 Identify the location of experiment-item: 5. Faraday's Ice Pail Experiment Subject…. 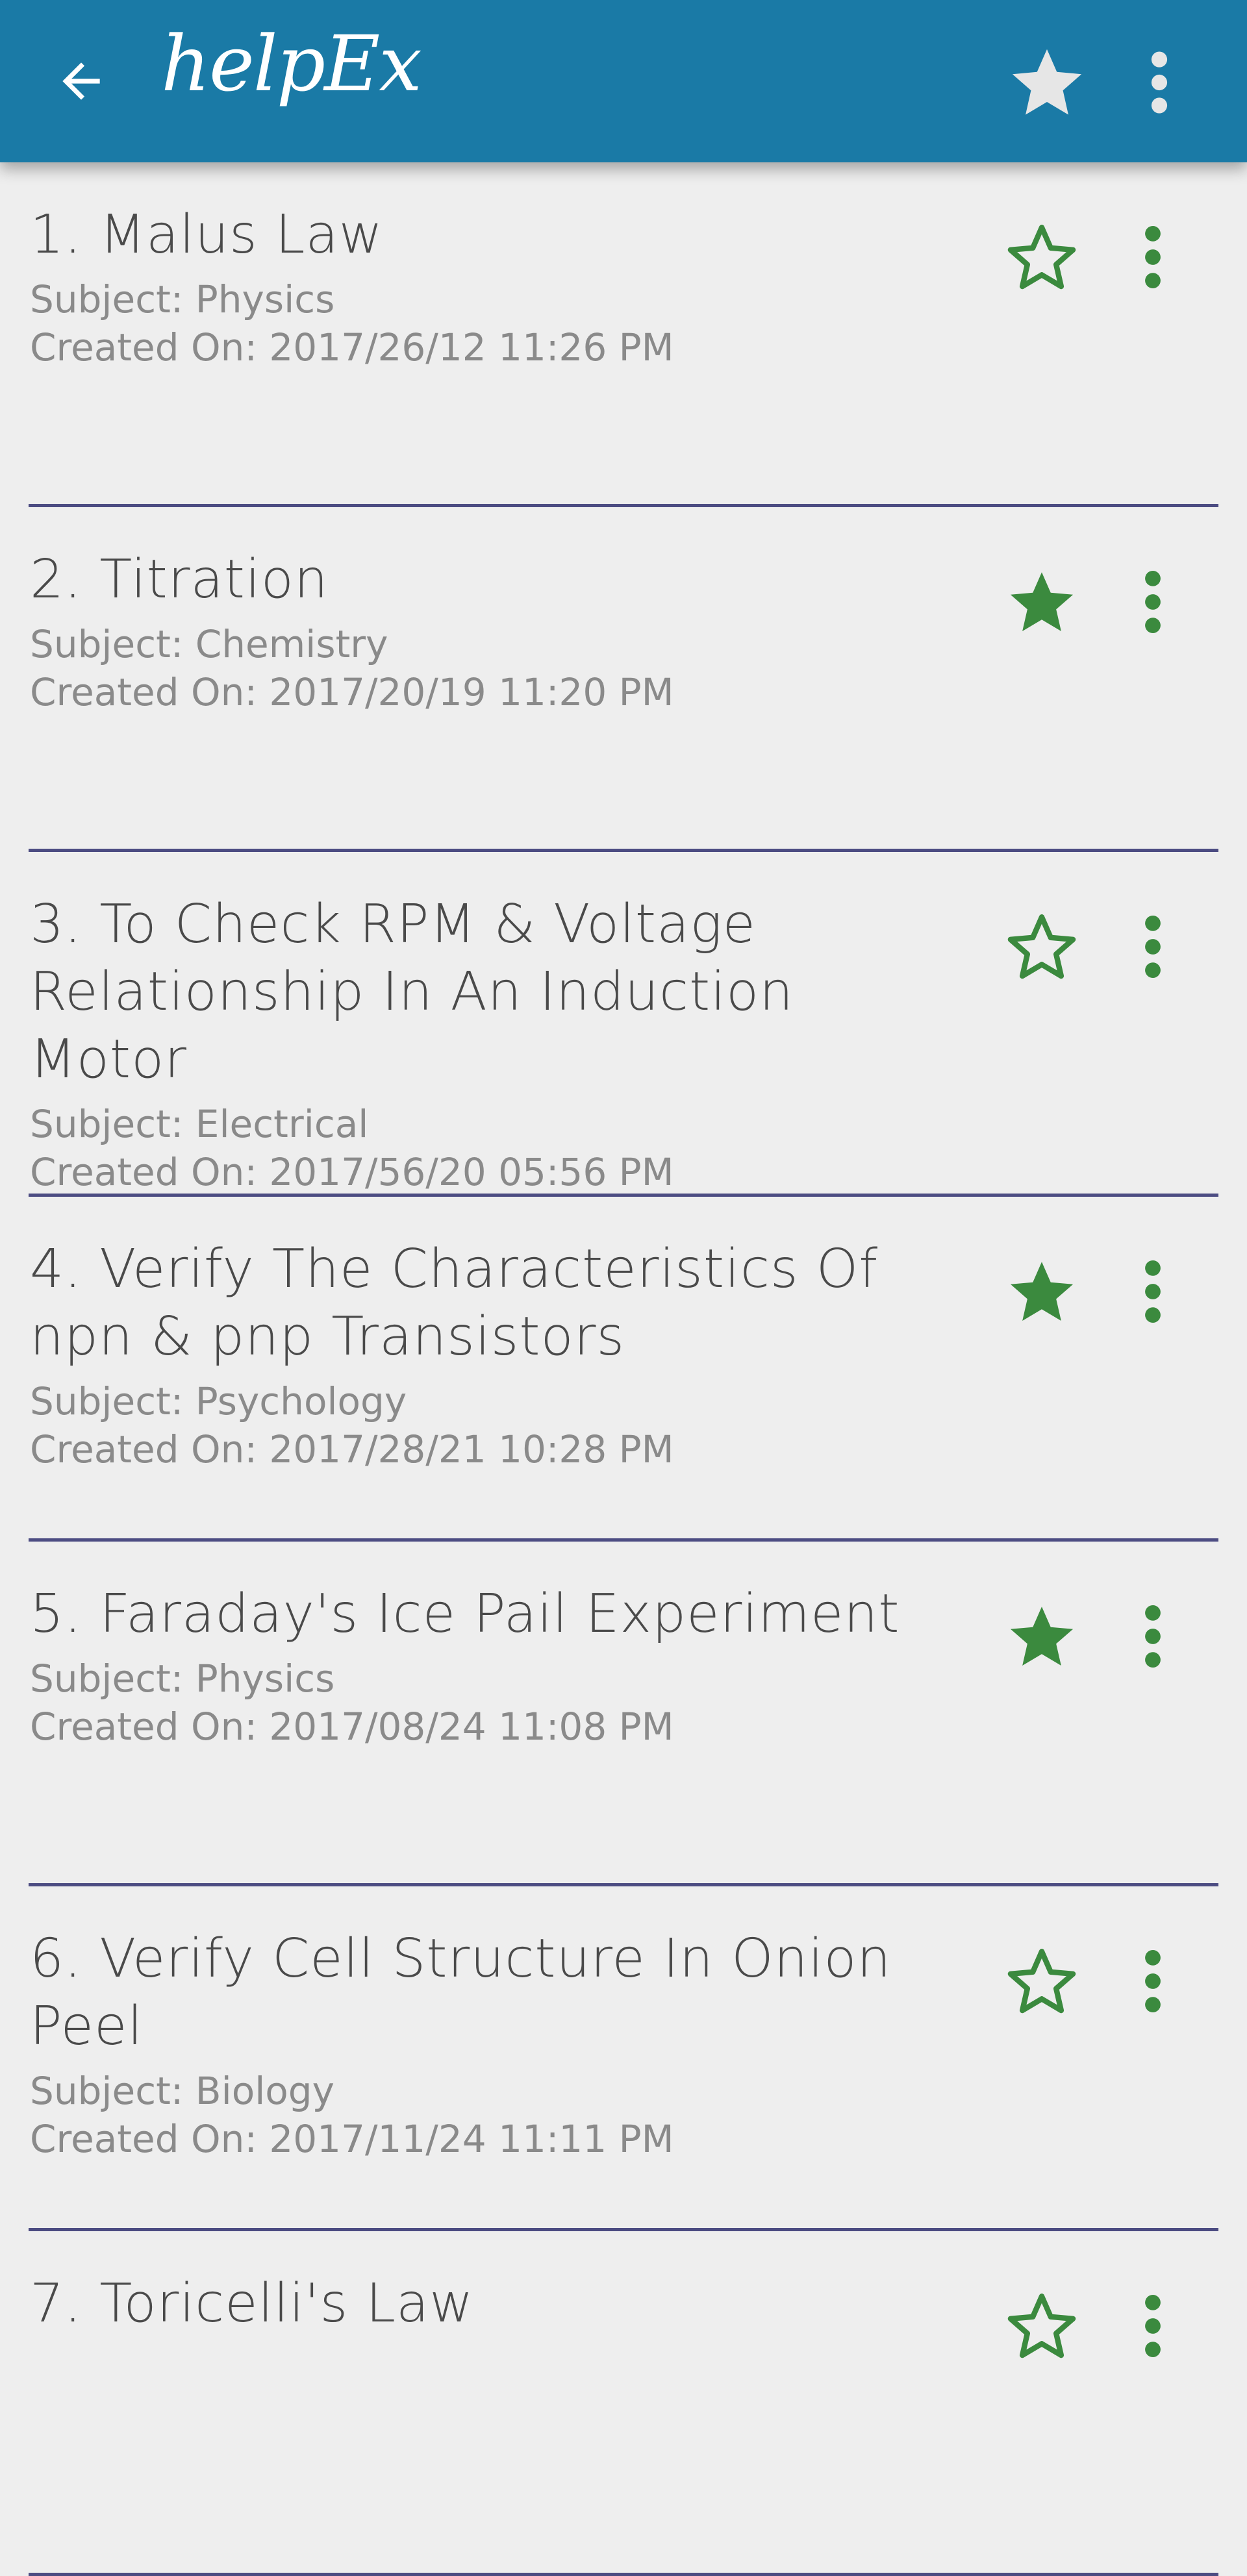
(623, 1714).